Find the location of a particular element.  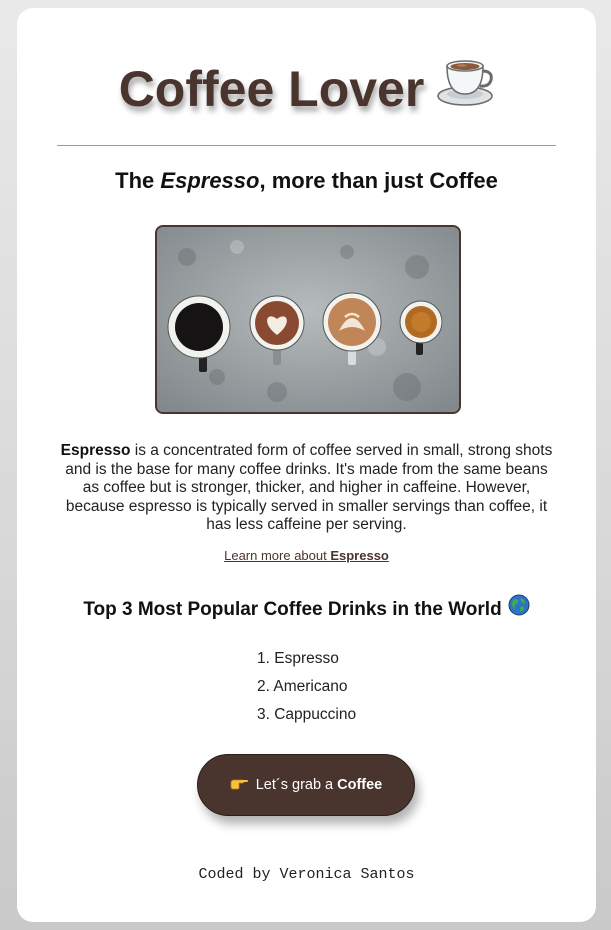

coffee-cup-icon is located at coordinates (465, 87).